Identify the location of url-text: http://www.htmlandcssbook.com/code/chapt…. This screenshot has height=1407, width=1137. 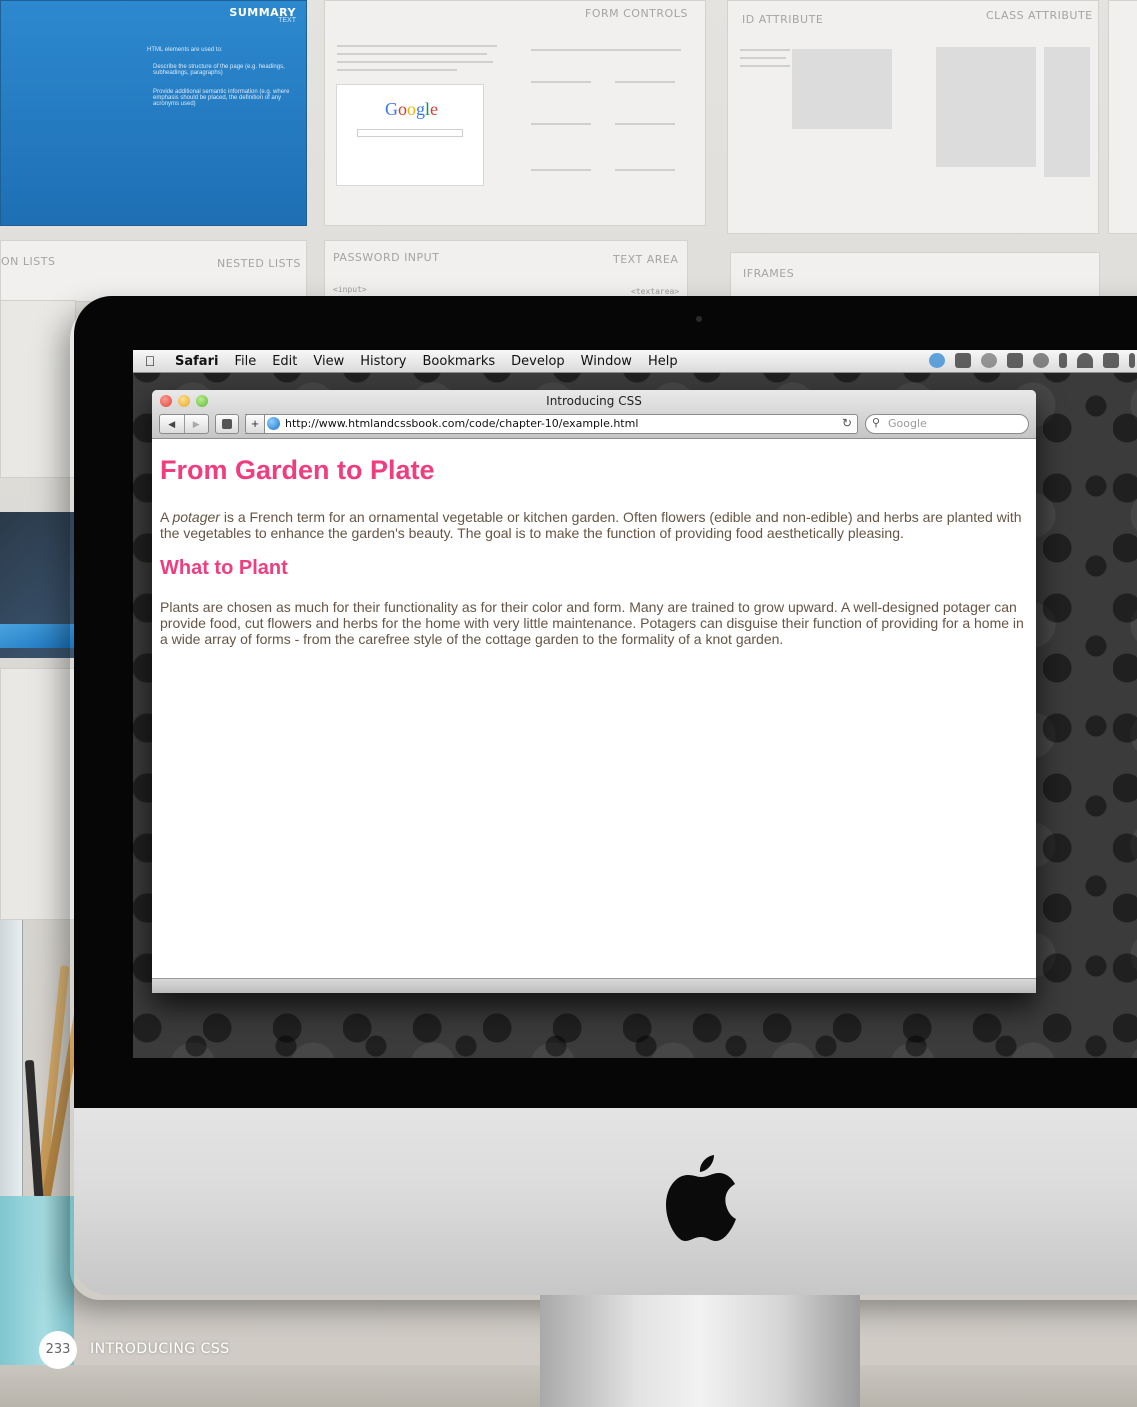
(461, 423).